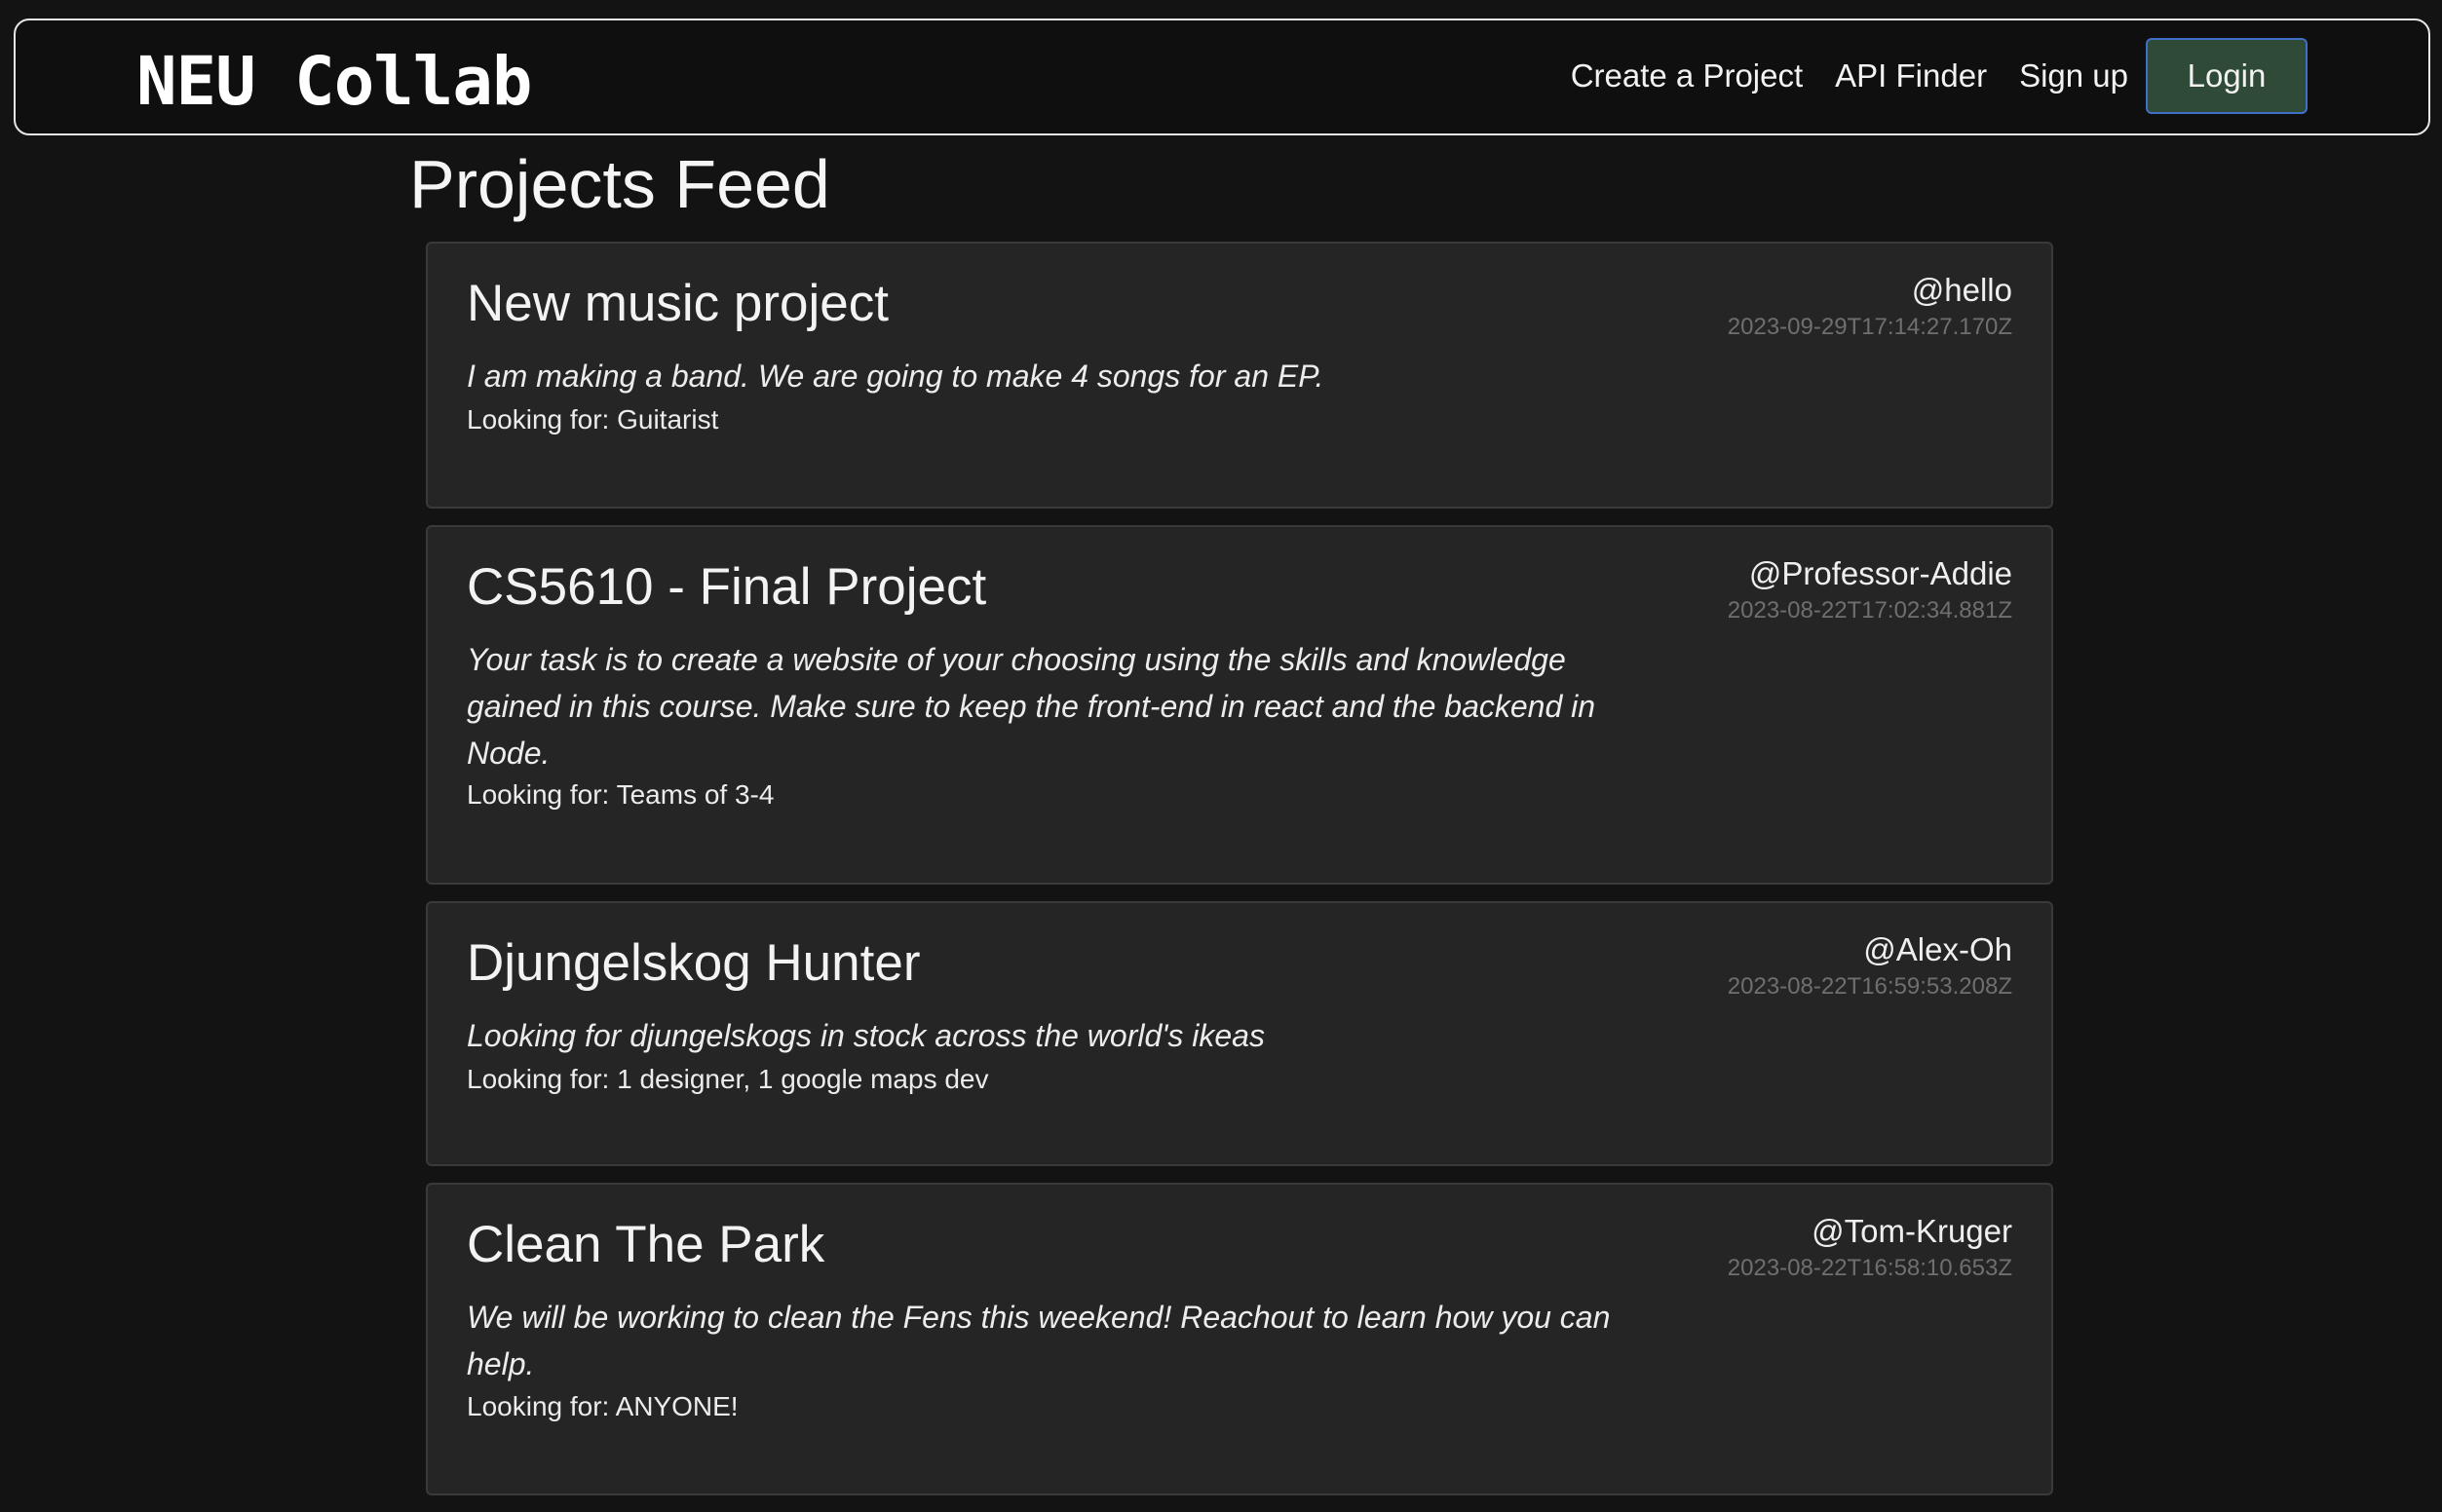  Describe the element at coordinates (803, 1079) in the screenshot. I see `looking-for-value: 1 designer, 1 google maps dev` at that location.